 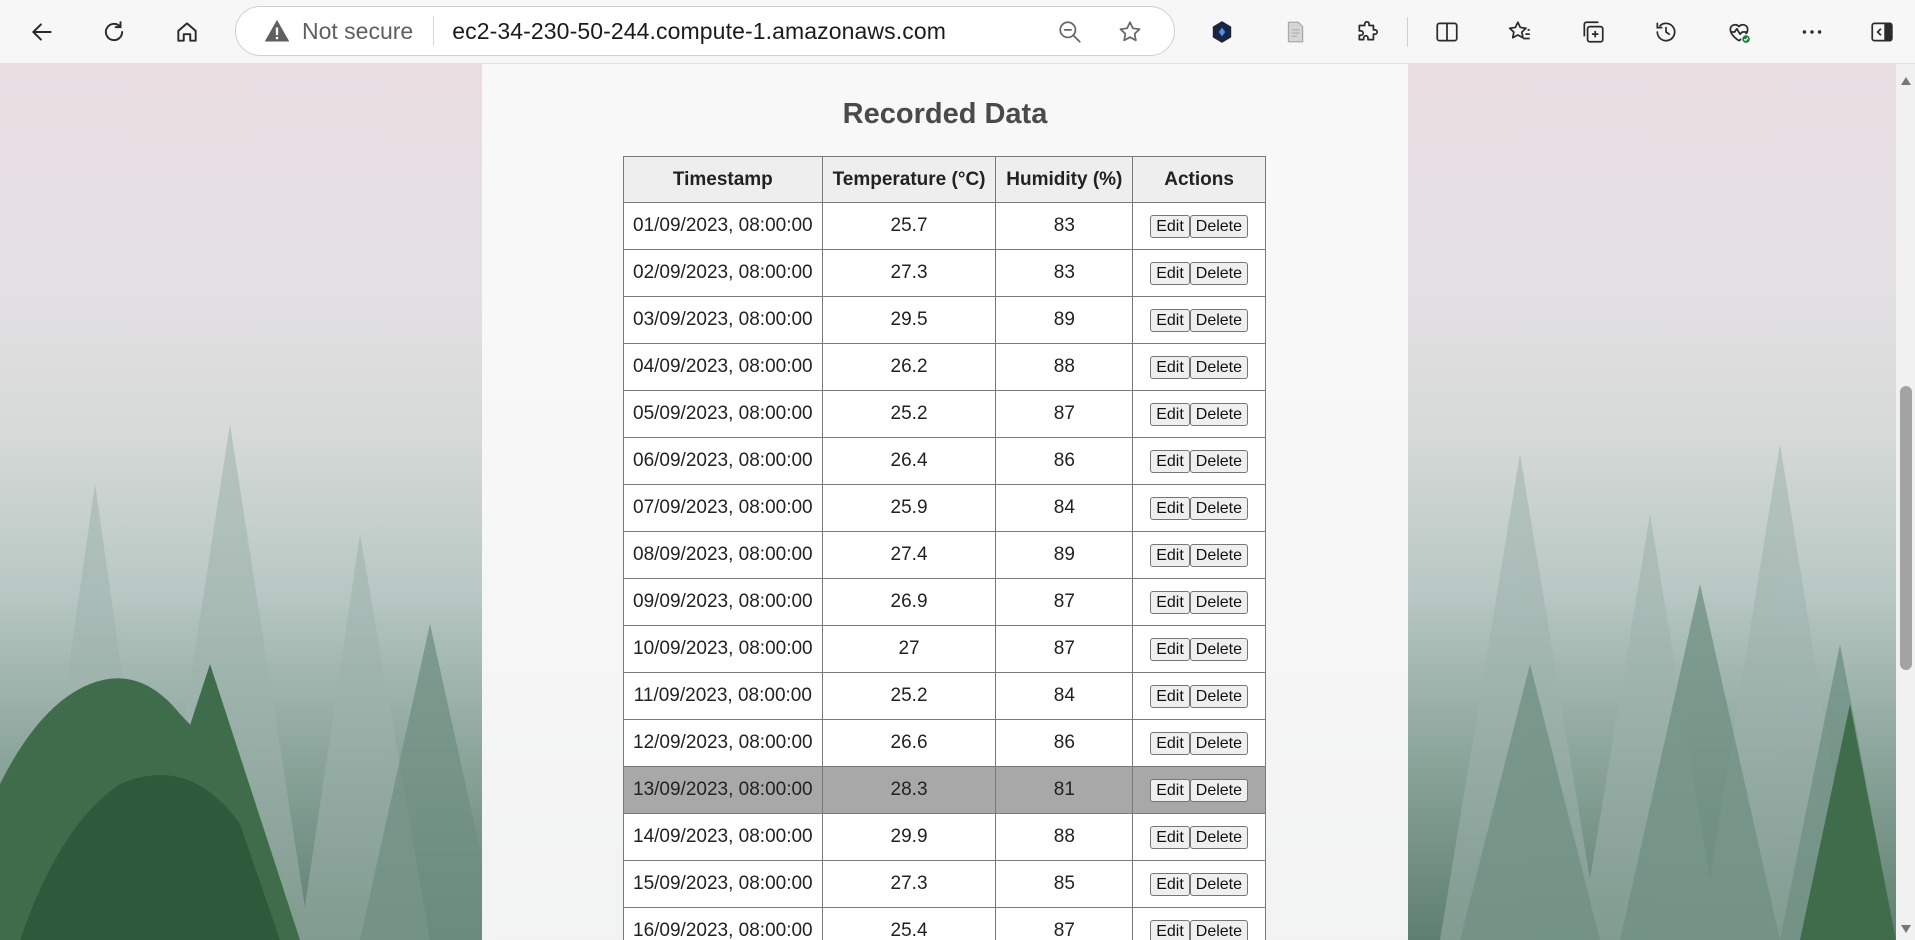 I want to click on table-row: 03/09/2023, 08:00:00 29.5 89 Edit Delete, so click(x=944, y=320).